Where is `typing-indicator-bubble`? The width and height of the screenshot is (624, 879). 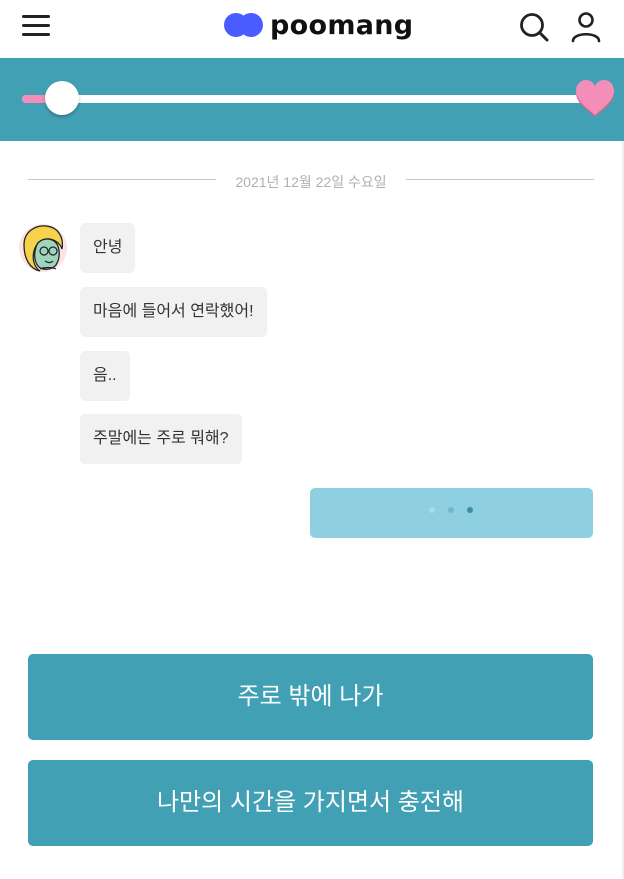 typing-indicator-bubble is located at coordinates (451, 513).